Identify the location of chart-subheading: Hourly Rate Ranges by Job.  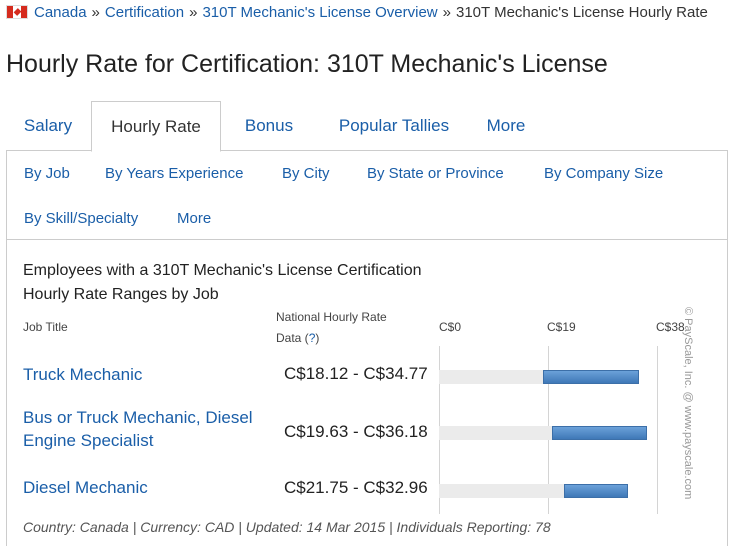
(121, 294).